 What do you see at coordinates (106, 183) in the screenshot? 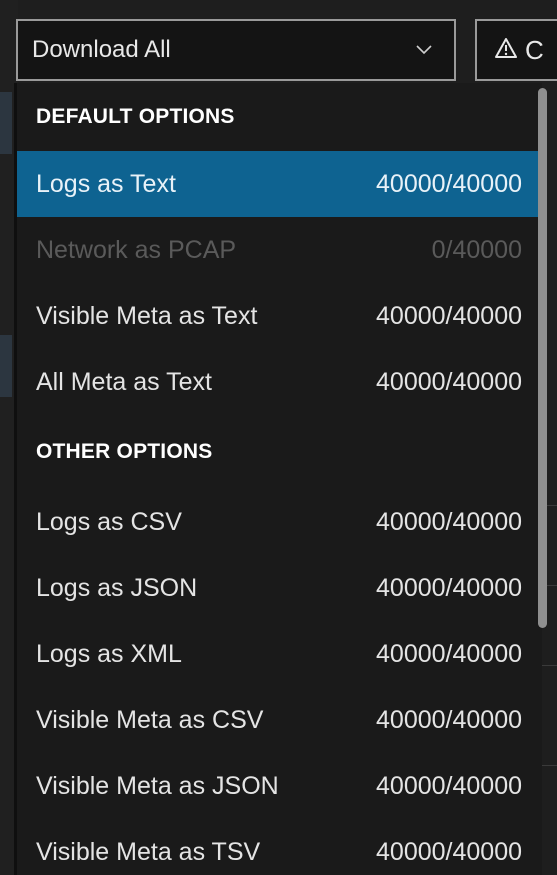
I see `option-label: Logs as Text` at bounding box center [106, 183].